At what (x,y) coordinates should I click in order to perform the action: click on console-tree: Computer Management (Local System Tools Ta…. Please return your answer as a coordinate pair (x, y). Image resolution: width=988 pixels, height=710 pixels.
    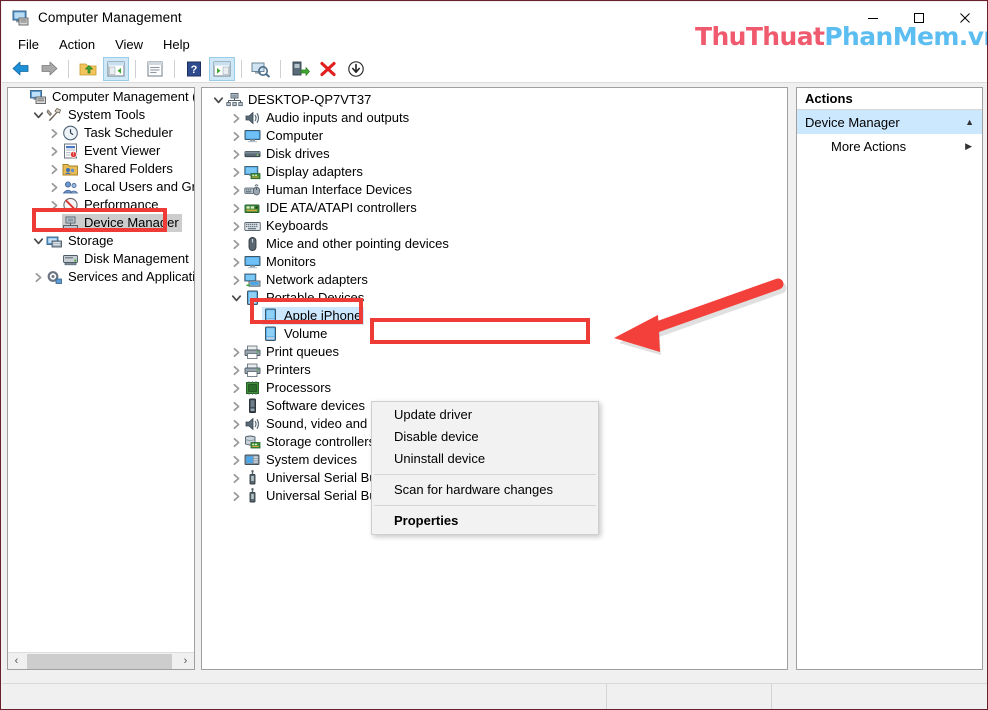
    Looking at the image, I should click on (101, 369).